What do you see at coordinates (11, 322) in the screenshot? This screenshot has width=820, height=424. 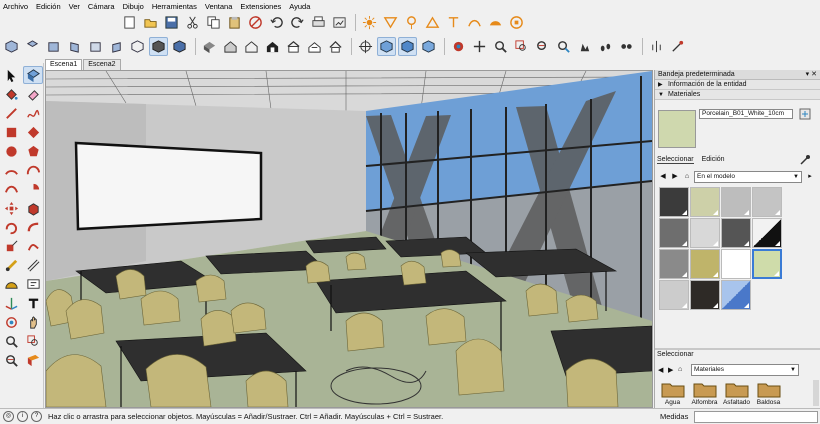 I see `orbit-tool-icon` at bounding box center [11, 322].